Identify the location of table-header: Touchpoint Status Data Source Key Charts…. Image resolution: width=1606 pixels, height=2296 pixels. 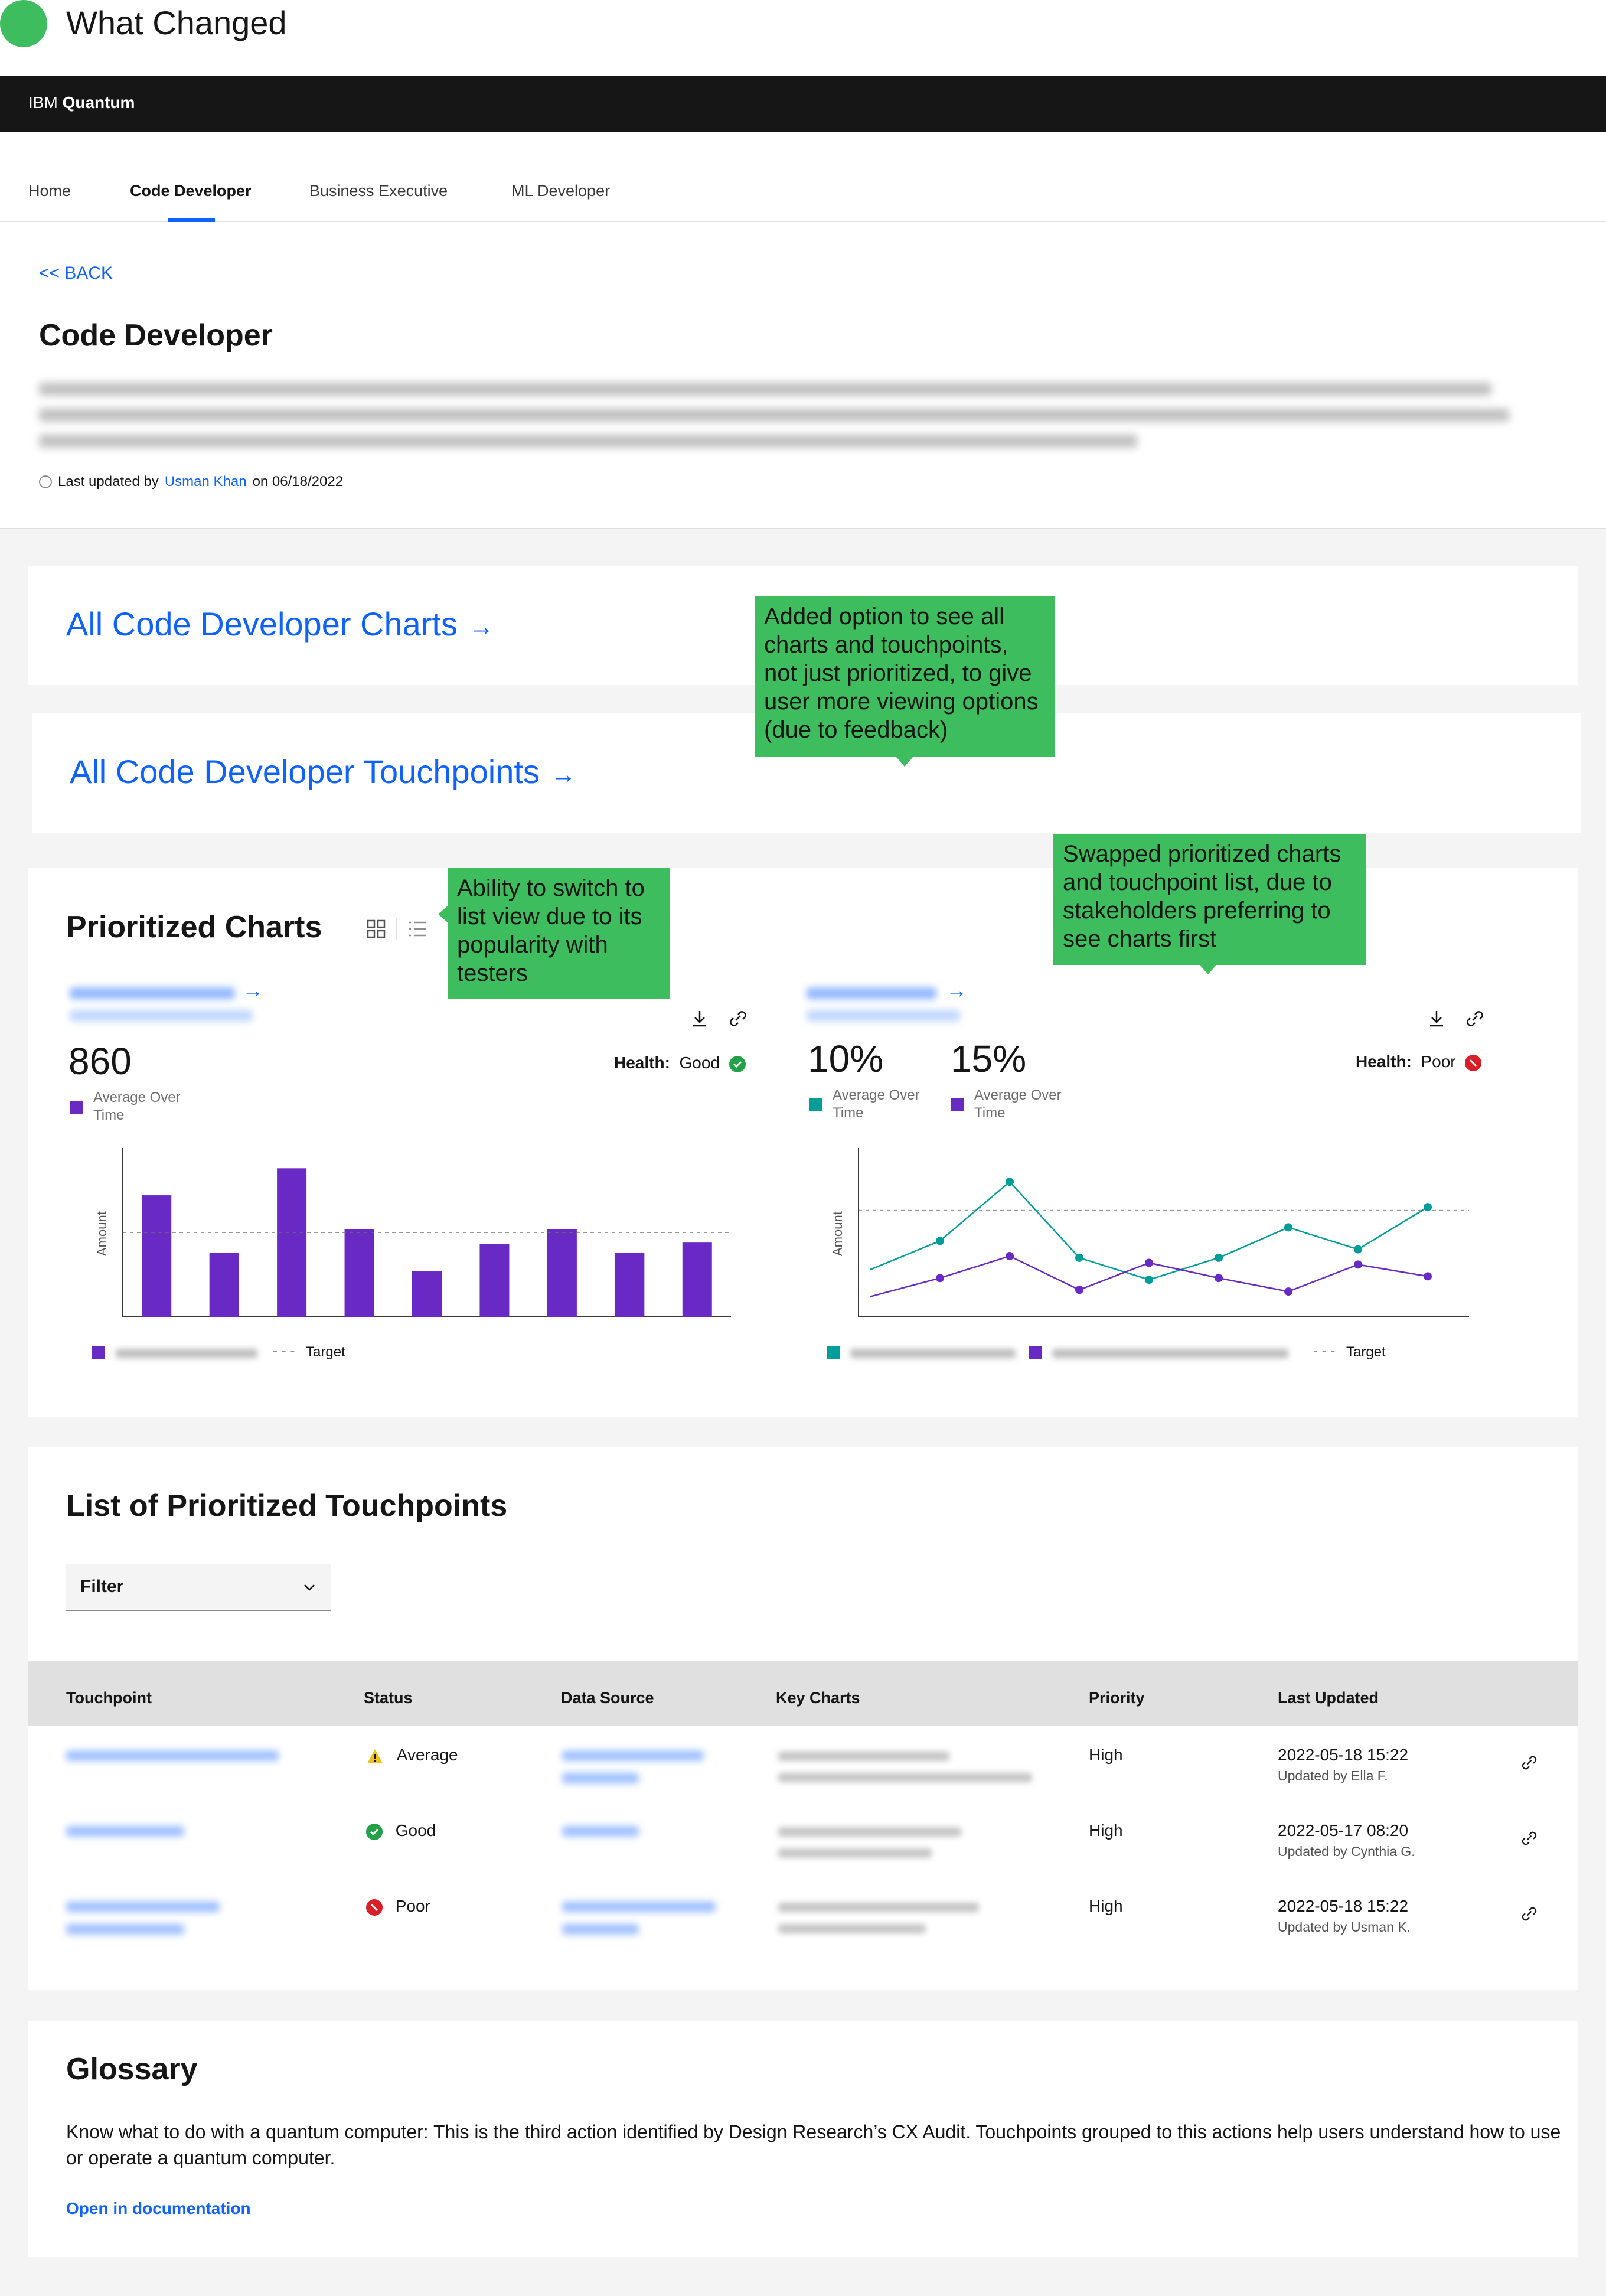
(803, 1694).